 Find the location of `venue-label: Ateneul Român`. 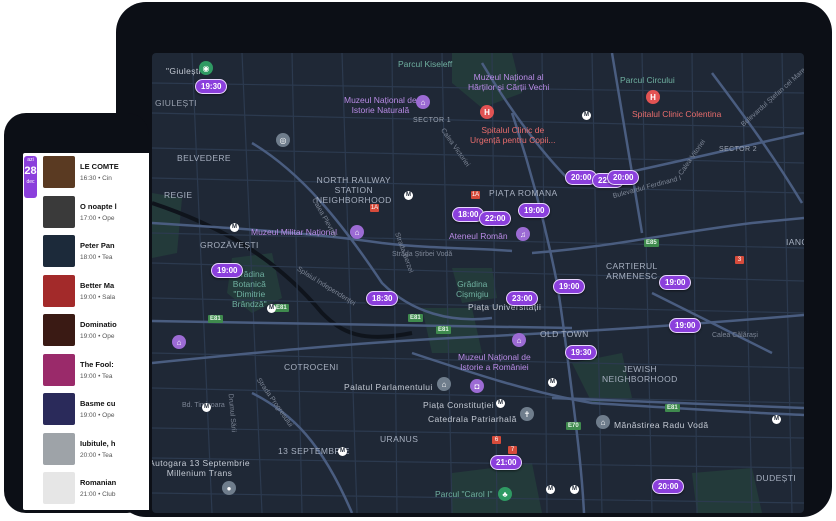

venue-label: Ateneul Român is located at coordinates (478, 236).